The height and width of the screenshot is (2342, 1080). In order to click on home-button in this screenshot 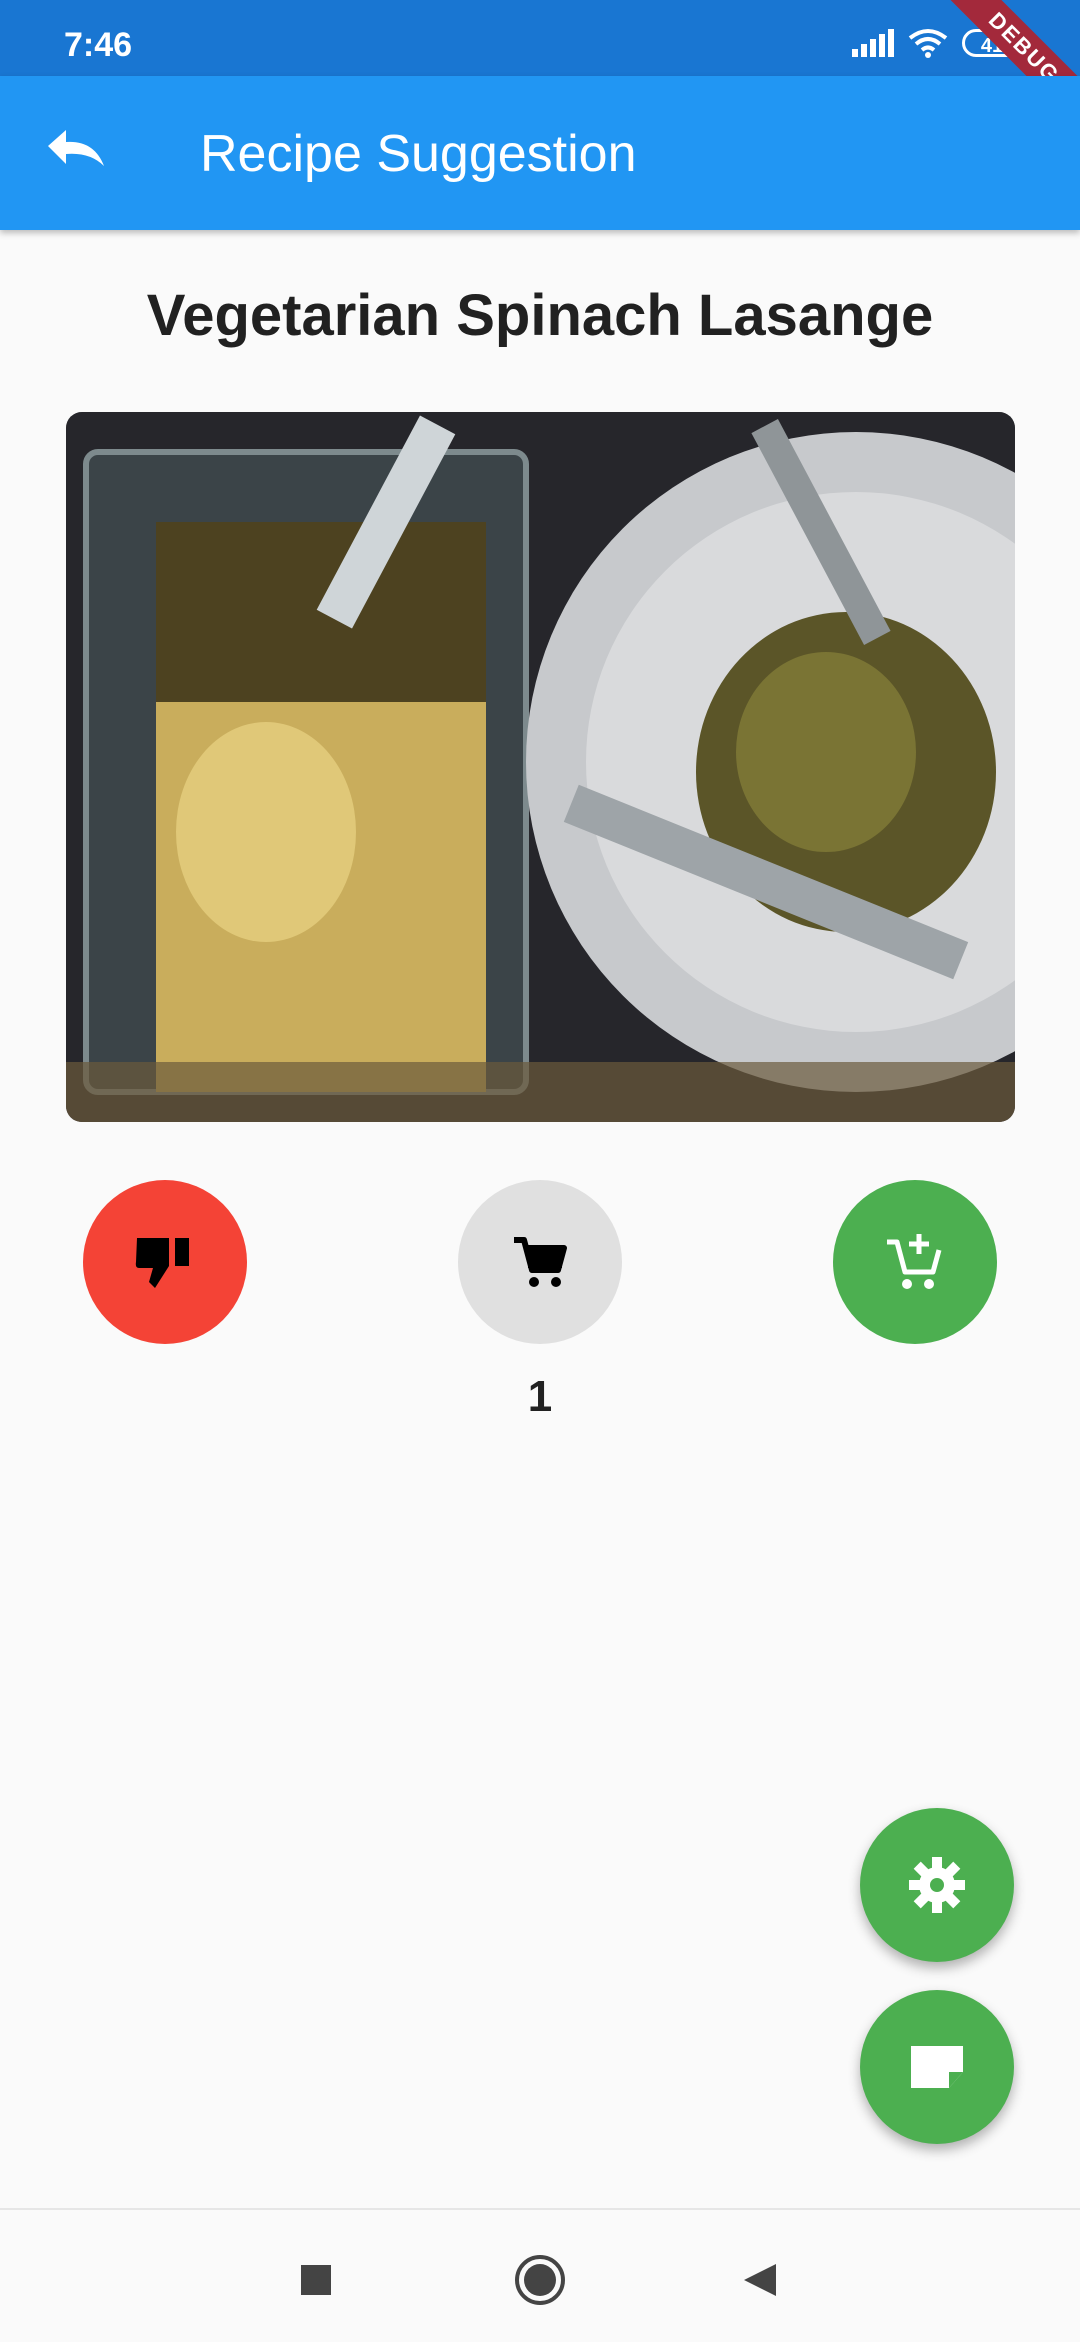, I will do `click(540, 2280)`.